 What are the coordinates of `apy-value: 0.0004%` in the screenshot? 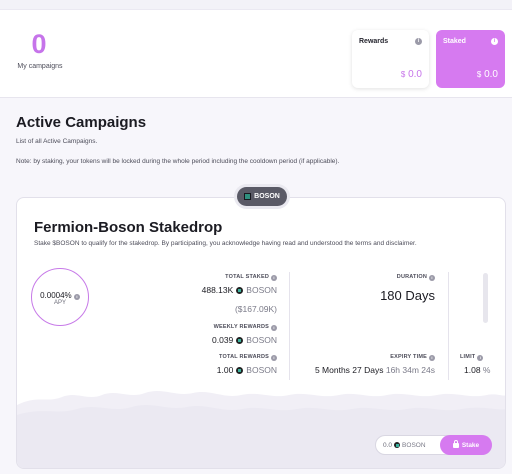 It's located at (56, 295).